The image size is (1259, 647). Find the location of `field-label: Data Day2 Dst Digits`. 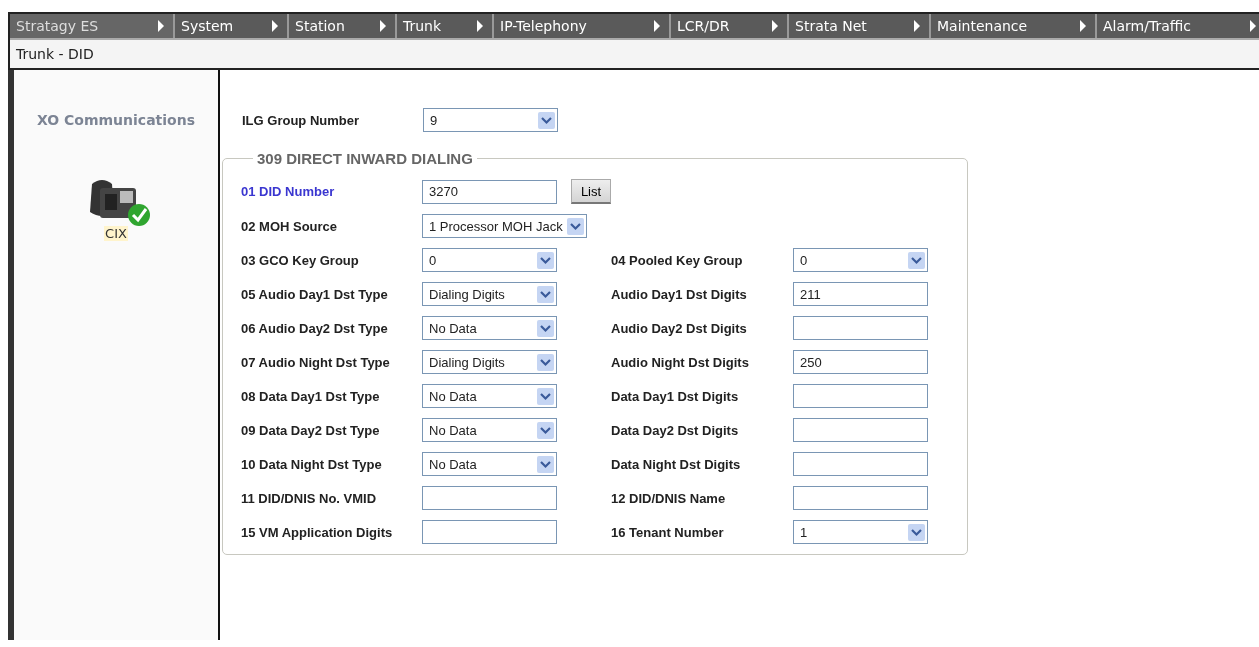

field-label: Data Day2 Dst Digits is located at coordinates (675, 430).